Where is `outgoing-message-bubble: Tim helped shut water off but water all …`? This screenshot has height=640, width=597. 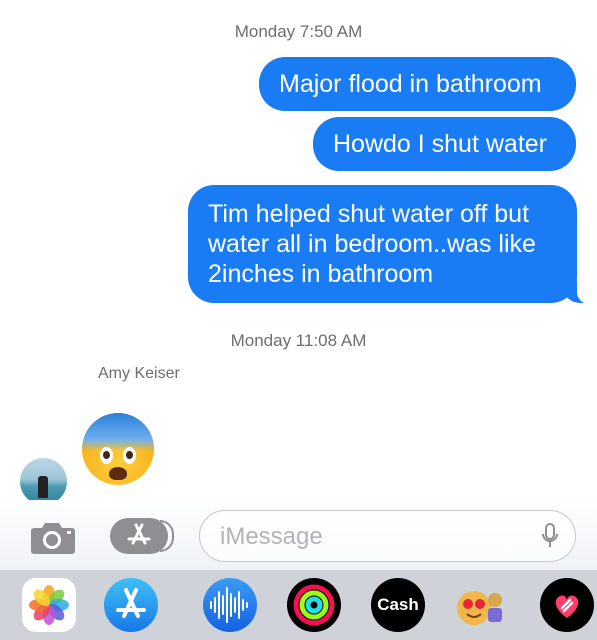
outgoing-message-bubble: Tim helped shut water off but water all … is located at coordinates (391, 244).